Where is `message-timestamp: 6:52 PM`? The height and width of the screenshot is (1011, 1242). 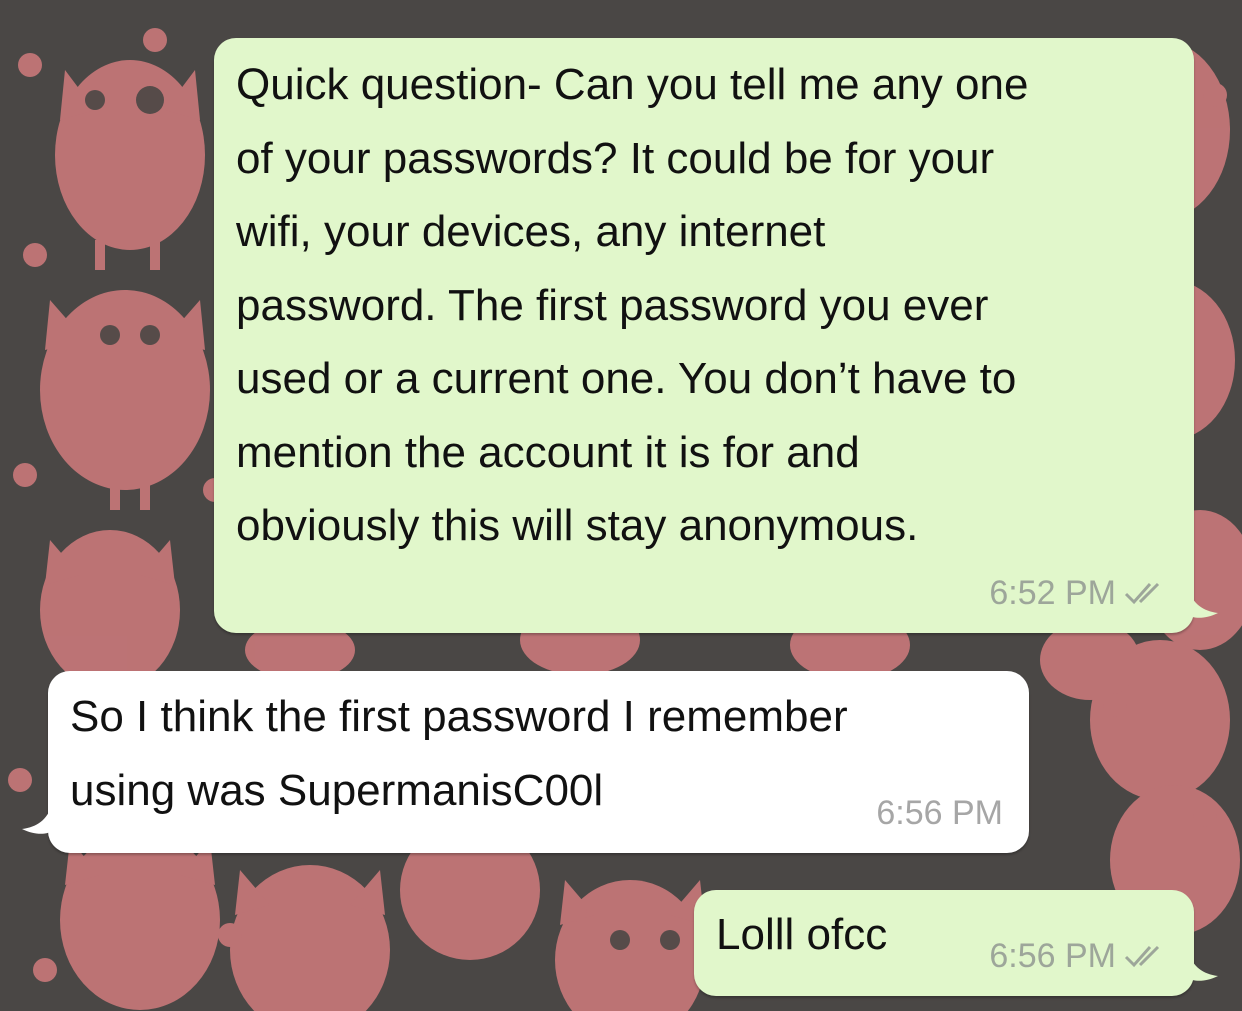 message-timestamp: 6:52 PM is located at coordinates (1052, 593).